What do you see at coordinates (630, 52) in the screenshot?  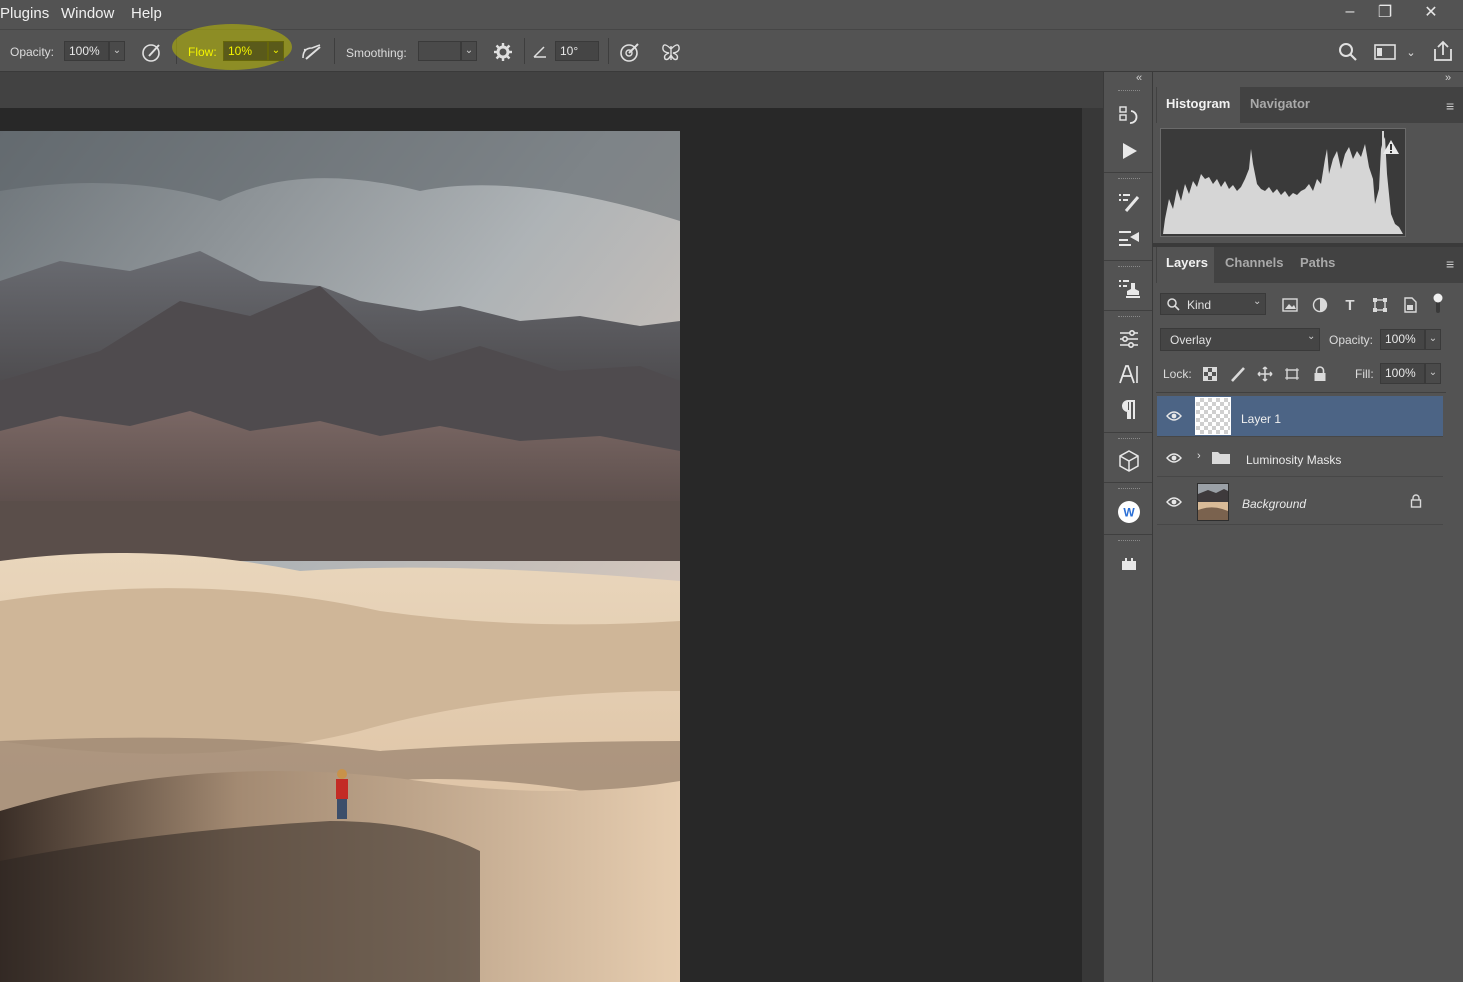 I see `pressure-size-icon` at bounding box center [630, 52].